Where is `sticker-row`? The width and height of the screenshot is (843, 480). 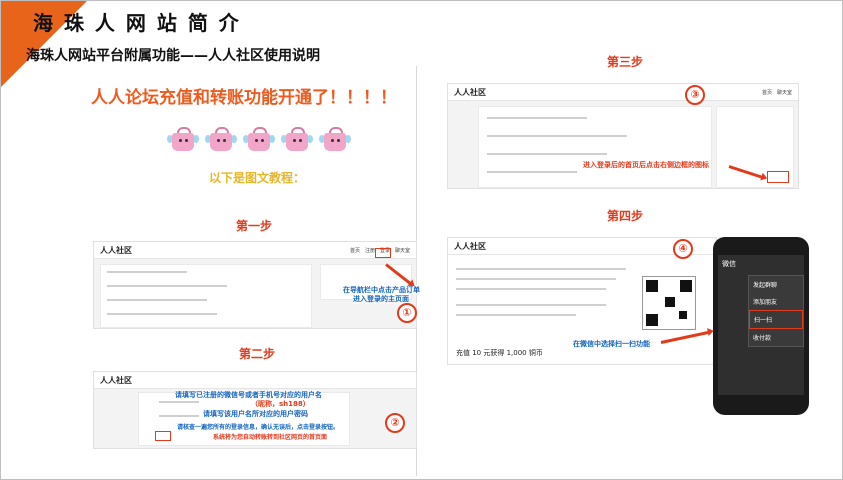
sticker-row is located at coordinates (259, 139).